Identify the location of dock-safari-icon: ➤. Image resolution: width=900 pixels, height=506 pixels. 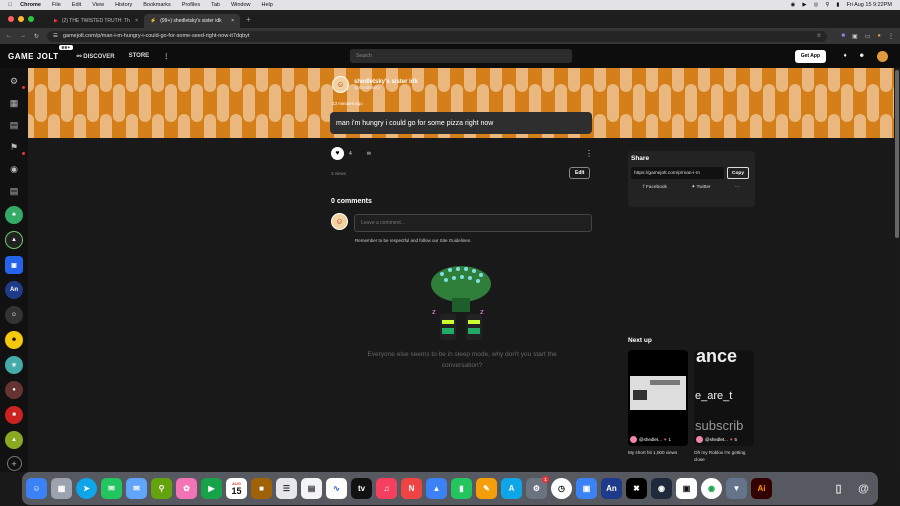
(86, 488).